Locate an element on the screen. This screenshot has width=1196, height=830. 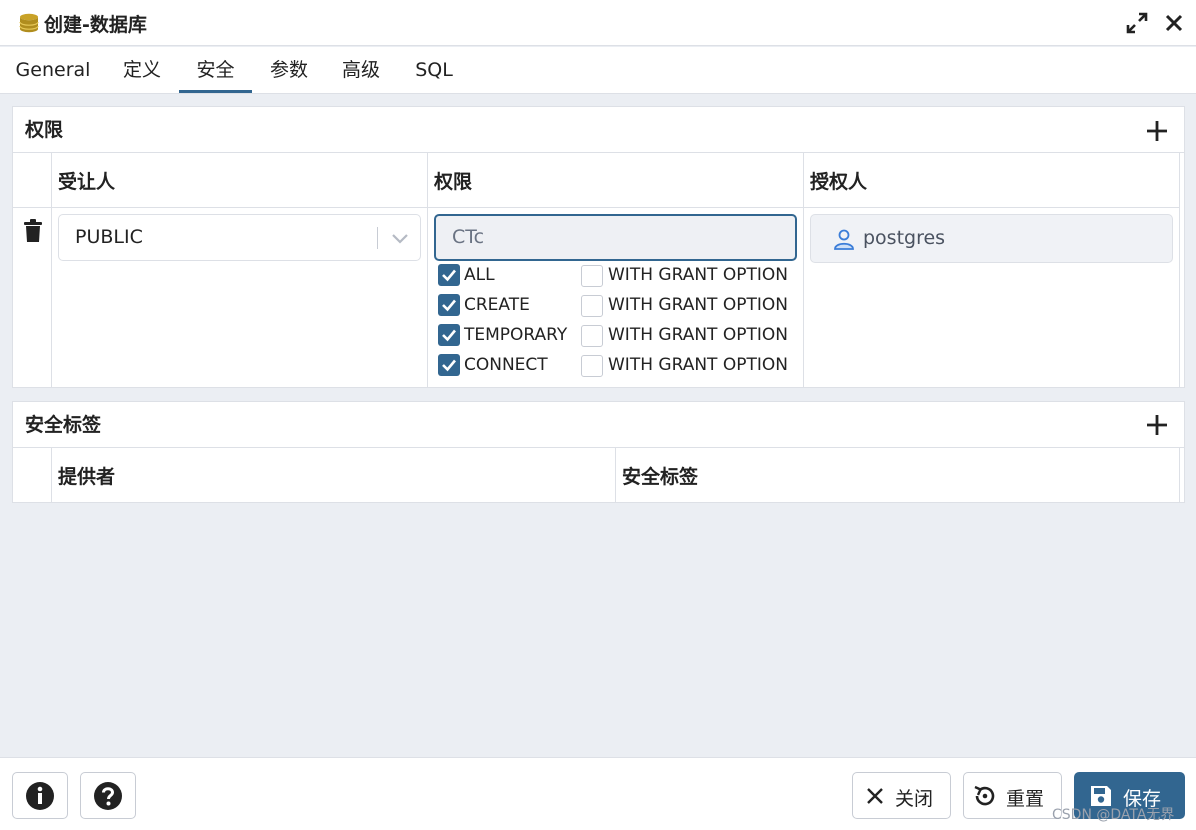
close-icon is located at coordinates (1174, 23).